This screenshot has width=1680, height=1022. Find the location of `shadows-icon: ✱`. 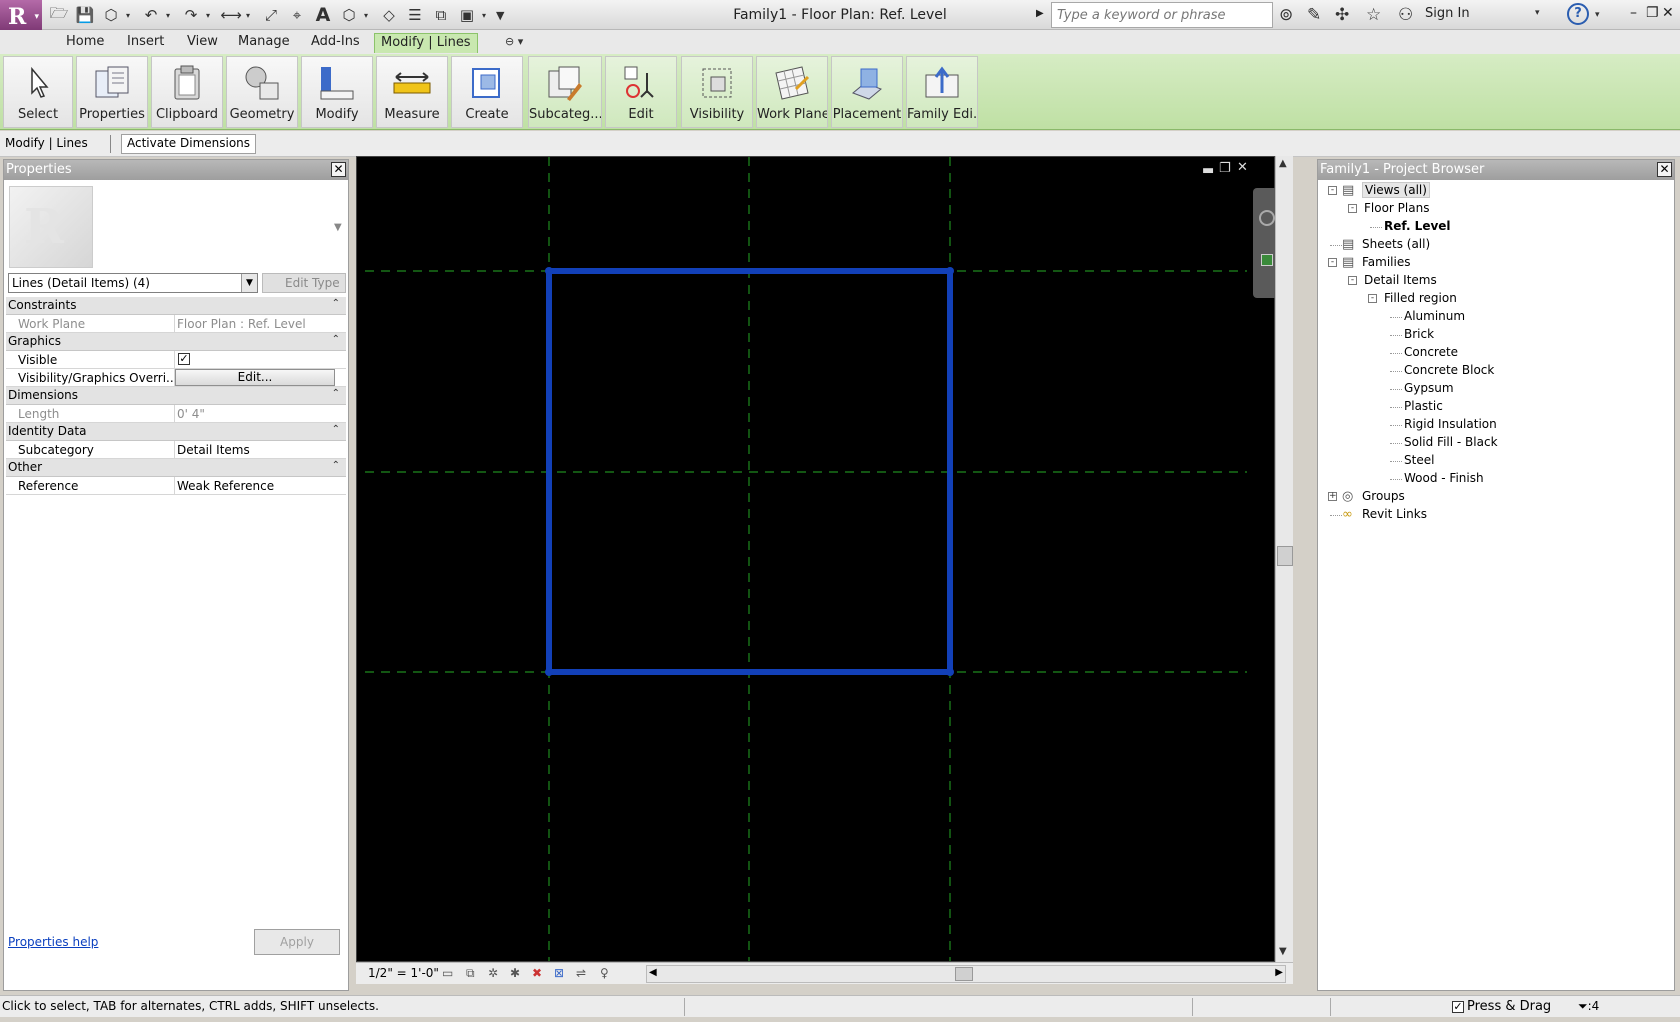

shadows-icon: ✱ is located at coordinates (515, 973).